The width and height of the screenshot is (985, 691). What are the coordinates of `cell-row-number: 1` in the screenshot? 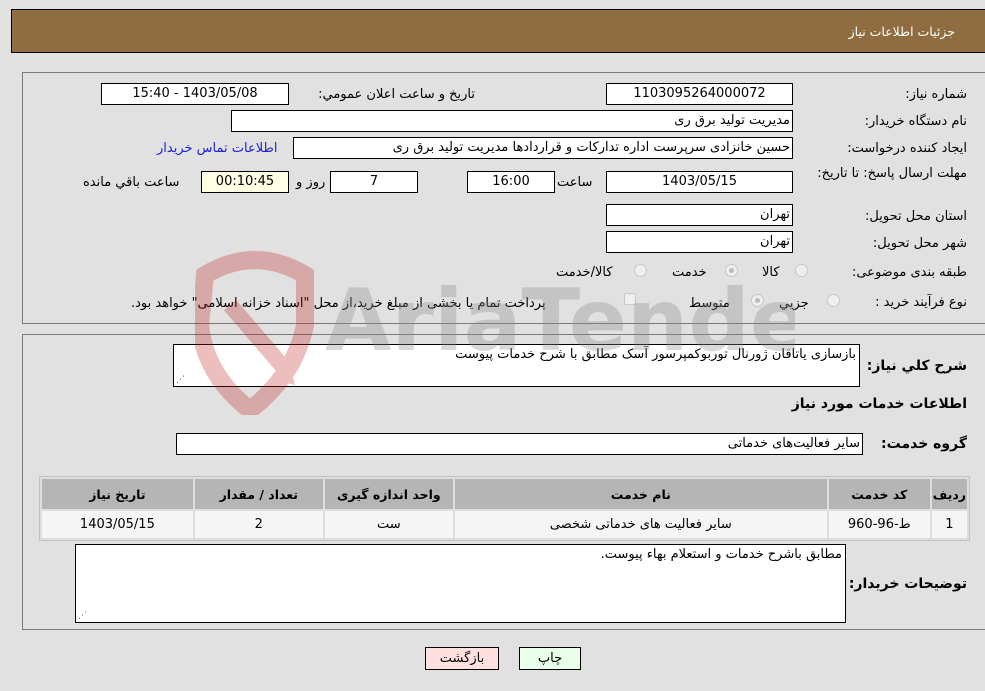 It's located at (949, 524).